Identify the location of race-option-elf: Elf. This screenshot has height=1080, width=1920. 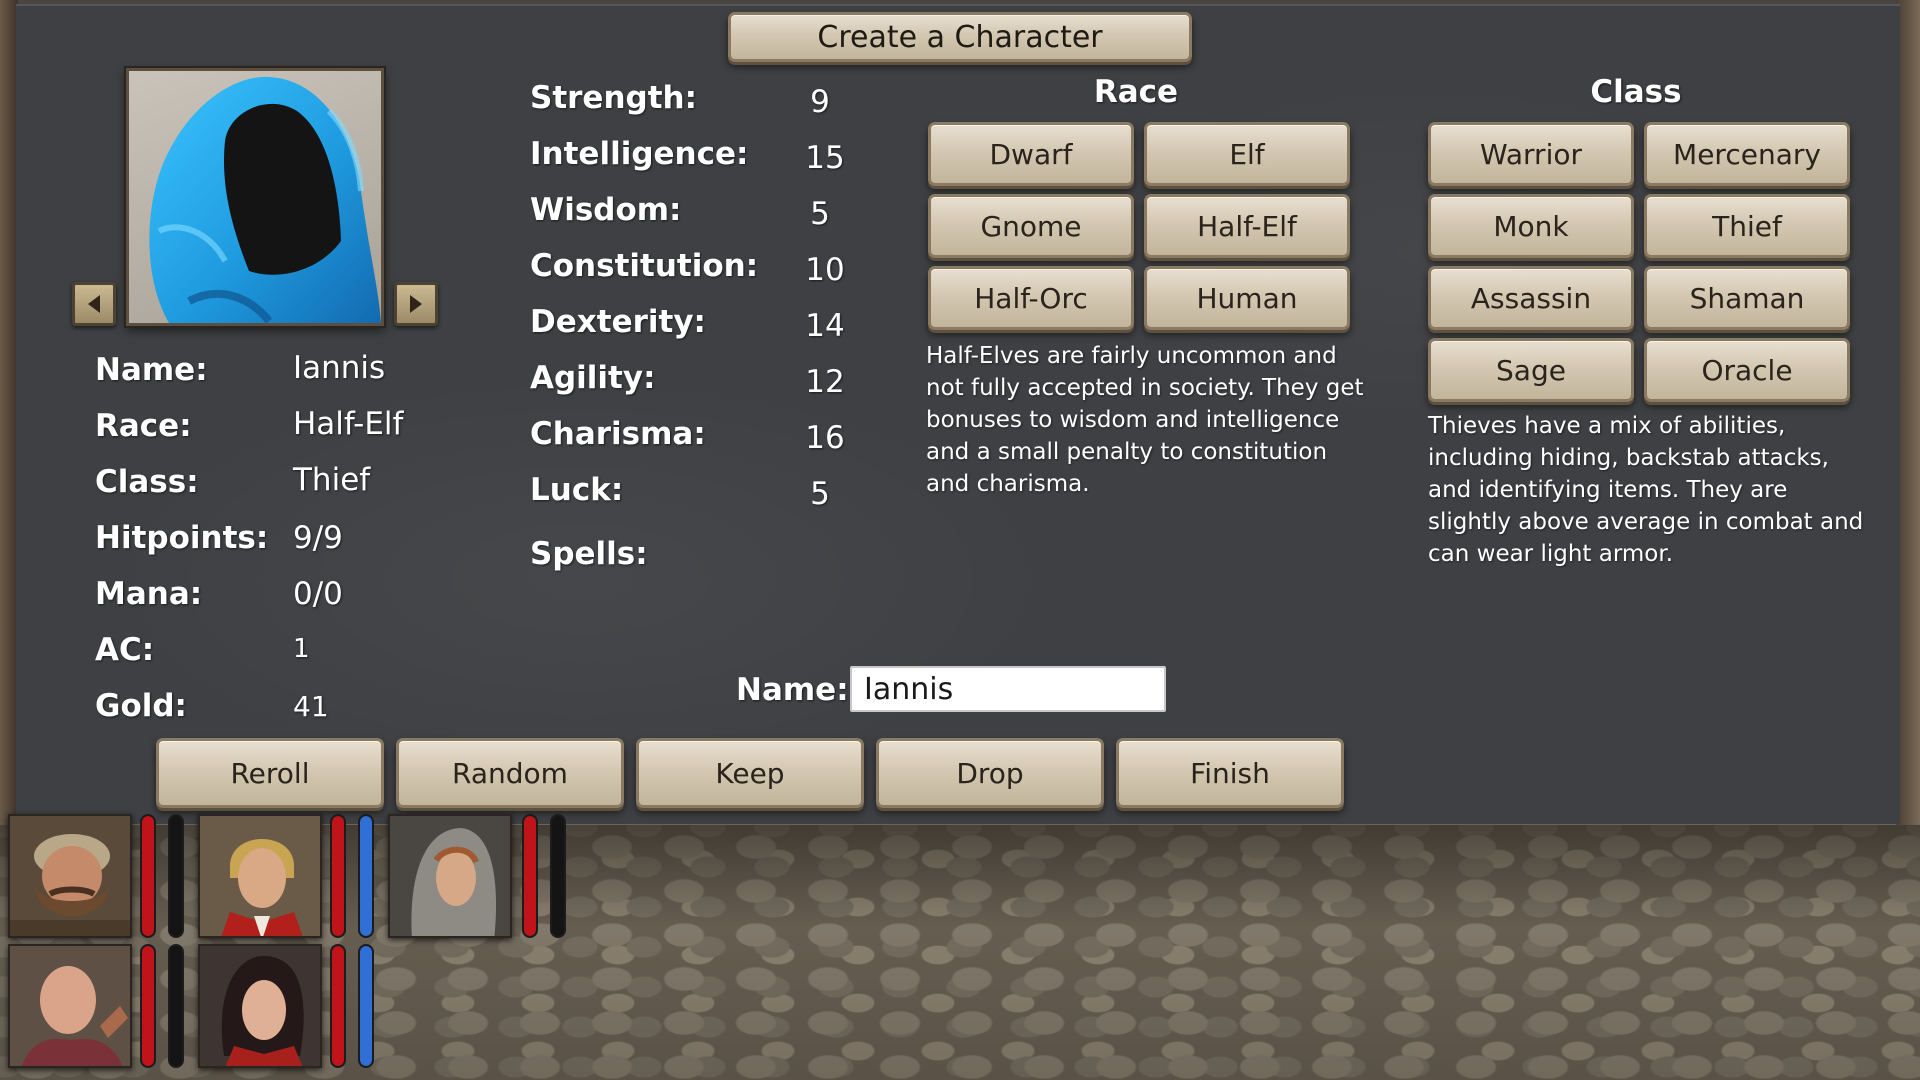
(1247, 154).